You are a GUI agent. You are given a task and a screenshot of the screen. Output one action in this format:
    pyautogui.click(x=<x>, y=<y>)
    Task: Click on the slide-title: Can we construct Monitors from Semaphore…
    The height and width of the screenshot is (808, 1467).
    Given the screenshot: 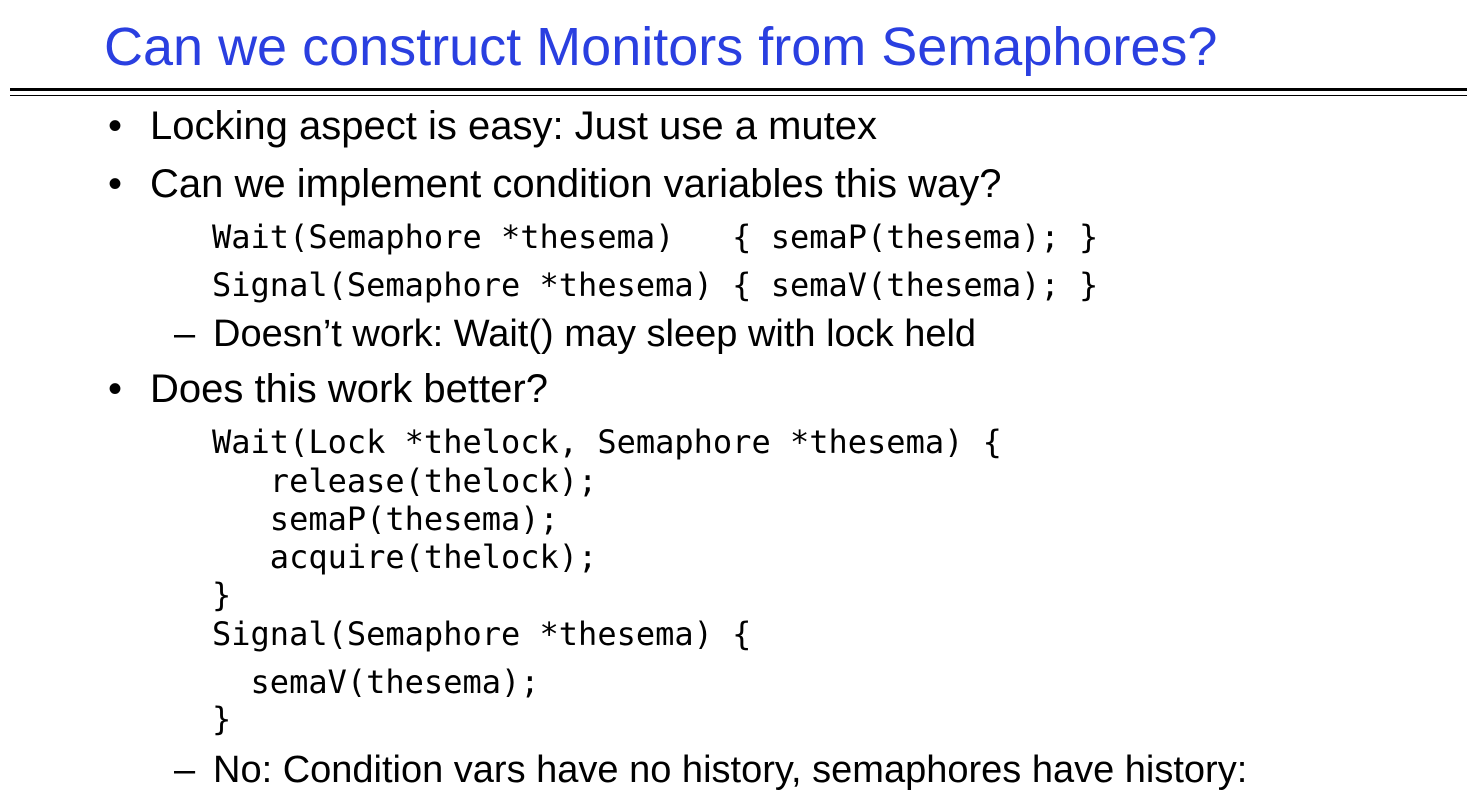 What is the action you would take?
    pyautogui.click(x=661, y=47)
    